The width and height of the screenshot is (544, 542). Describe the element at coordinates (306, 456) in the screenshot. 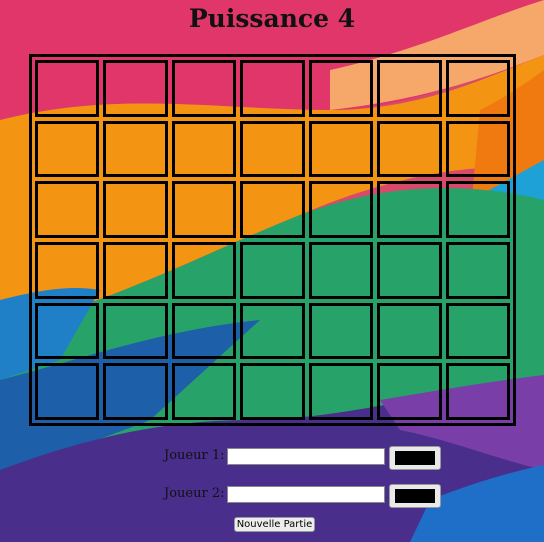

I see `player1-name-input` at that location.